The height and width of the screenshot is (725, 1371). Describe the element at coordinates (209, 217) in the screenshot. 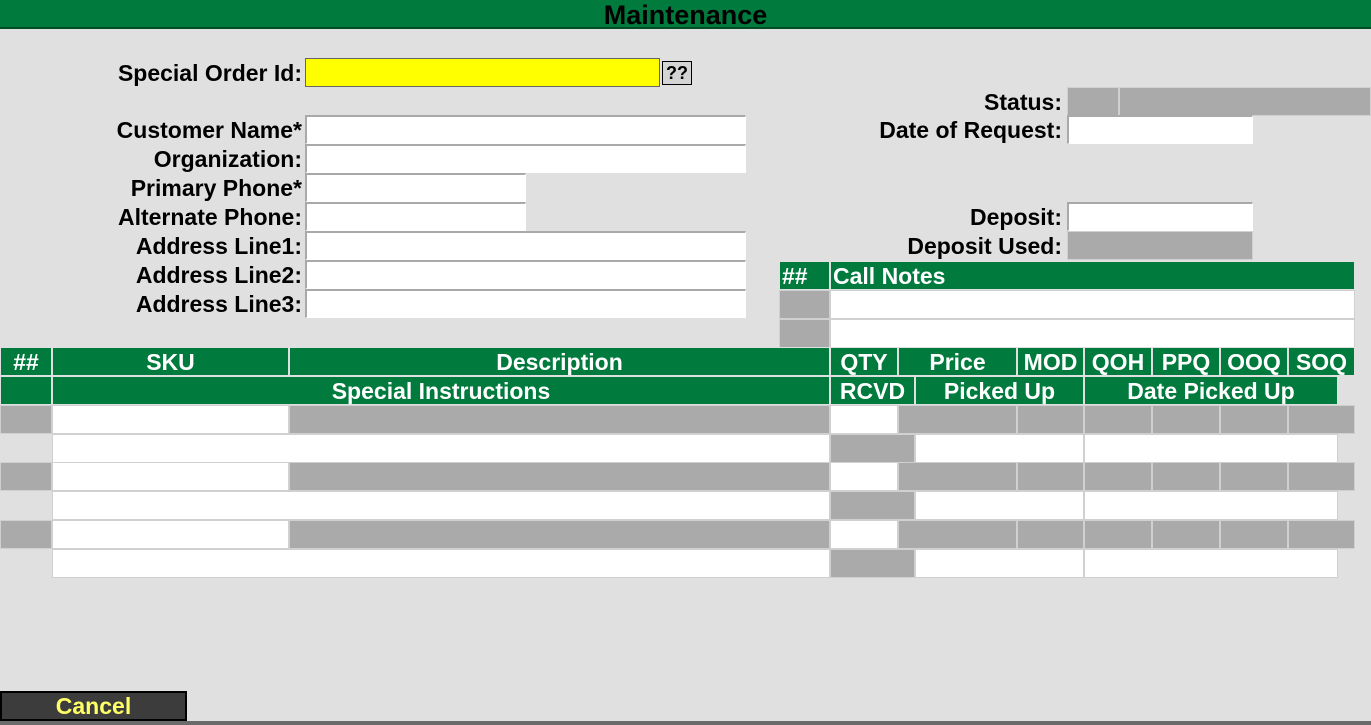

I see `alternate-phone-label: Alternate Phone:` at that location.